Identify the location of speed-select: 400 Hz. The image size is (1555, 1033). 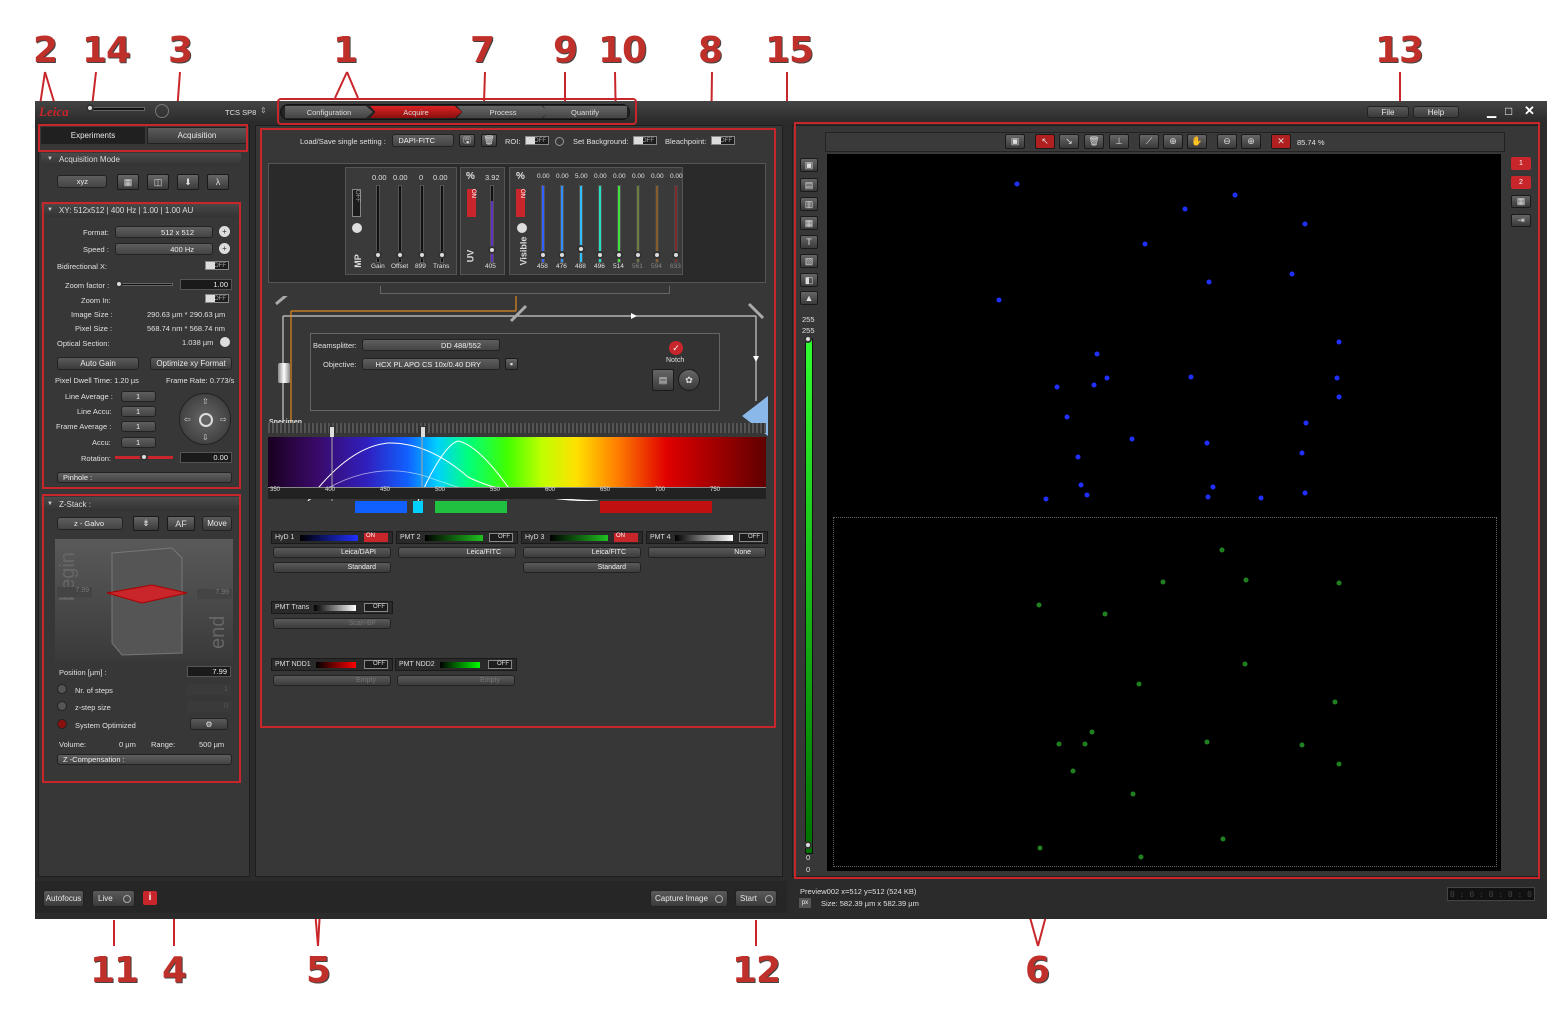
(164, 249).